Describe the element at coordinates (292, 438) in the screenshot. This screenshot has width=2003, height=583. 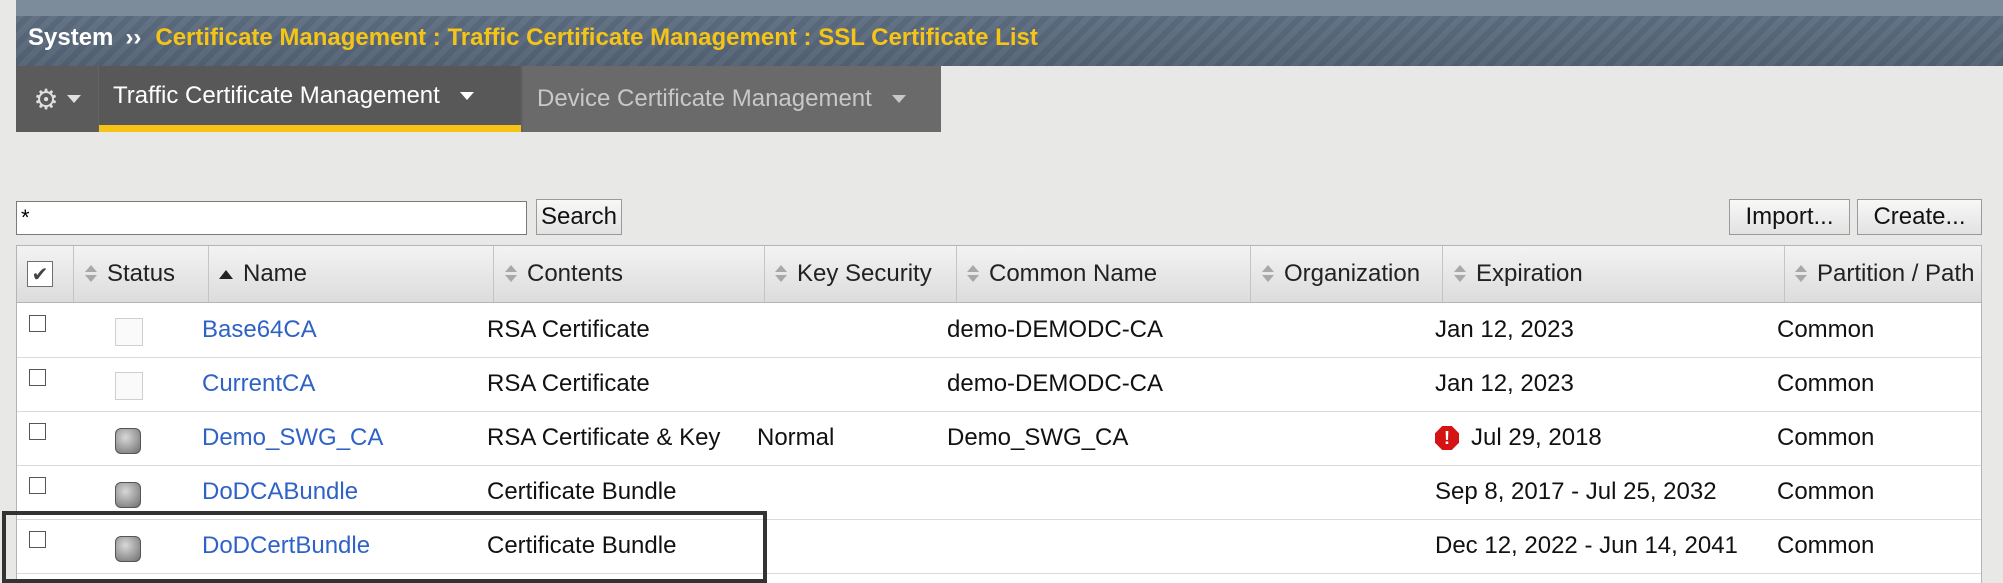
I see `certificate-name-link: Demo_SWG_CA` at that location.